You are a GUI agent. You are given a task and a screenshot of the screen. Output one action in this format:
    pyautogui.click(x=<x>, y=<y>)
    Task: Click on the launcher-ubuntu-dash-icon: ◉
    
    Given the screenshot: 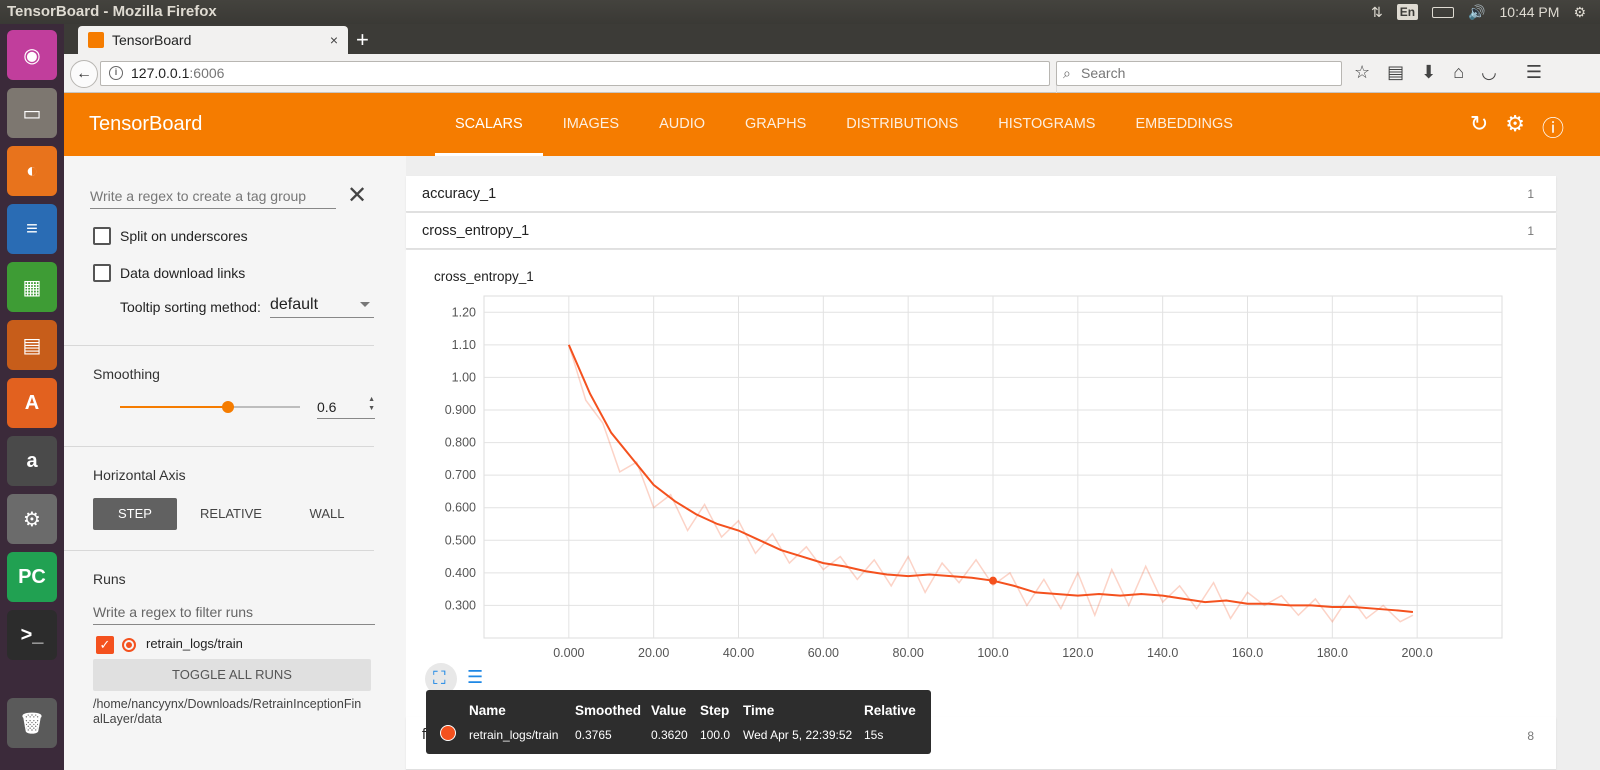 What is the action you would take?
    pyautogui.click(x=32, y=55)
    